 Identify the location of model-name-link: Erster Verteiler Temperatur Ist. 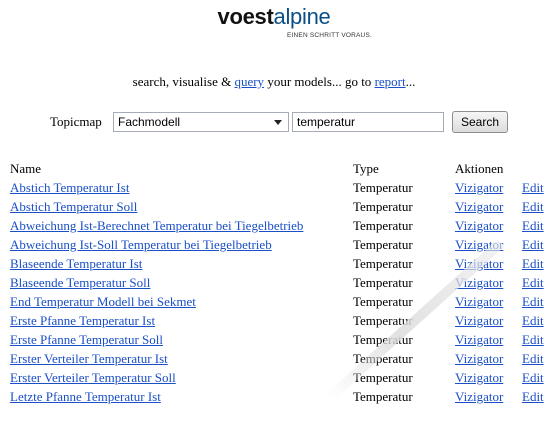
(89, 358).